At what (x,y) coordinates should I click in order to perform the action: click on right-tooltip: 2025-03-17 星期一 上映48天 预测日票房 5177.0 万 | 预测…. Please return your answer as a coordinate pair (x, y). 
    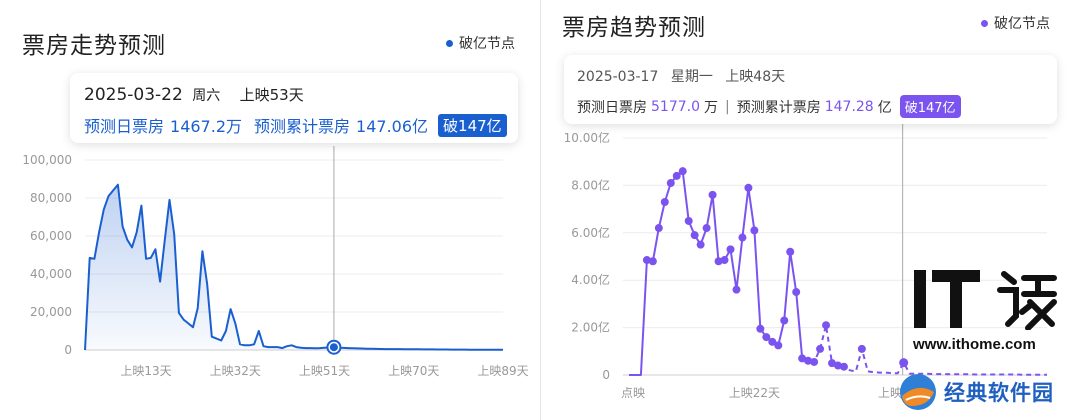
    Looking at the image, I should click on (810, 89).